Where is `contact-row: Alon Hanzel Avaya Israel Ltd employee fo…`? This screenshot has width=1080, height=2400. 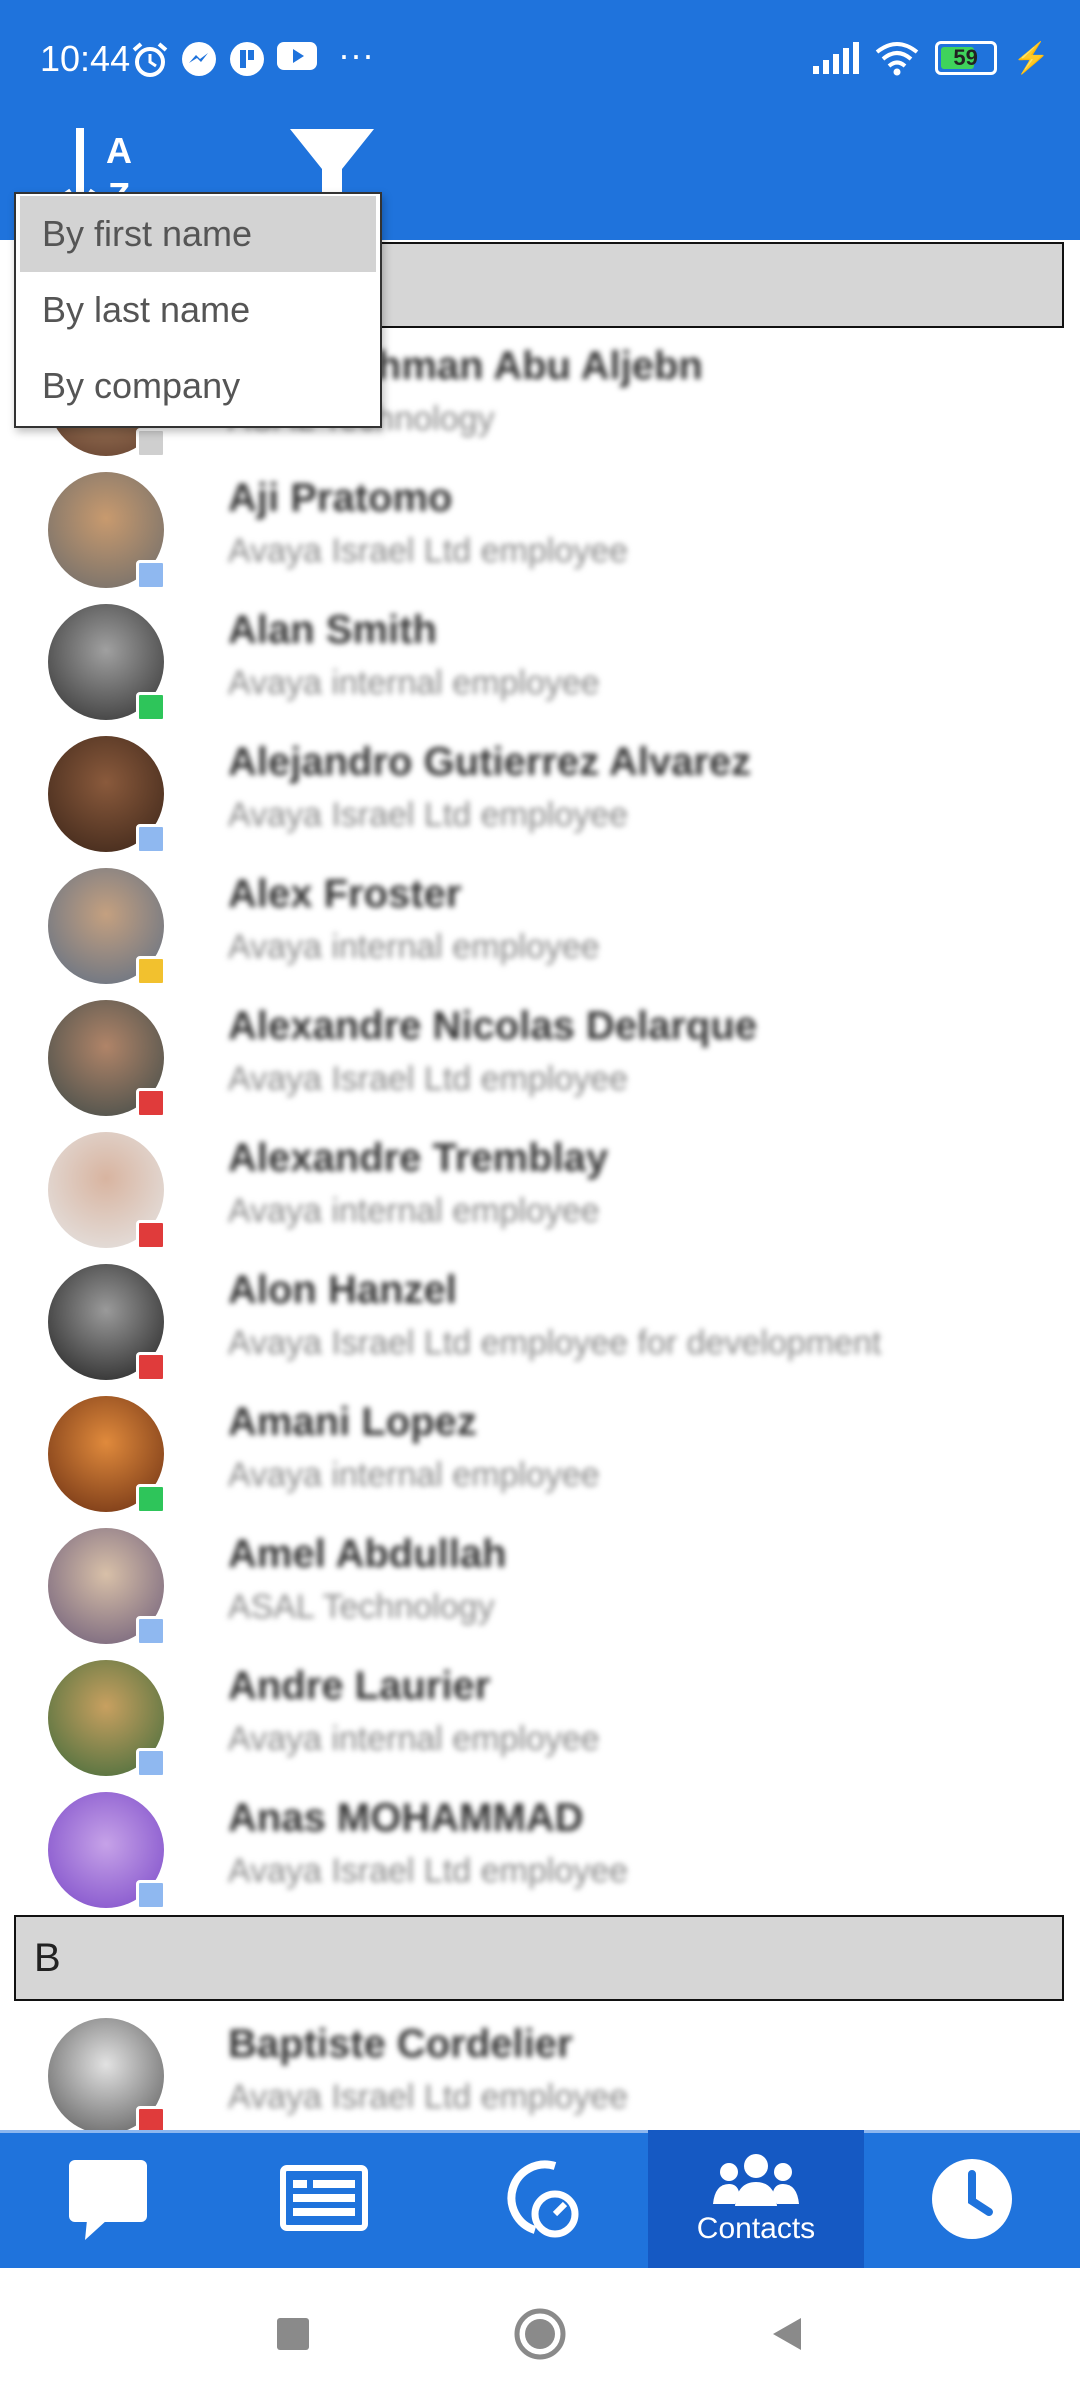
contact-row: Alon Hanzel Avaya Israel Ltd employee fo… is located at coordinates (540, 1320).